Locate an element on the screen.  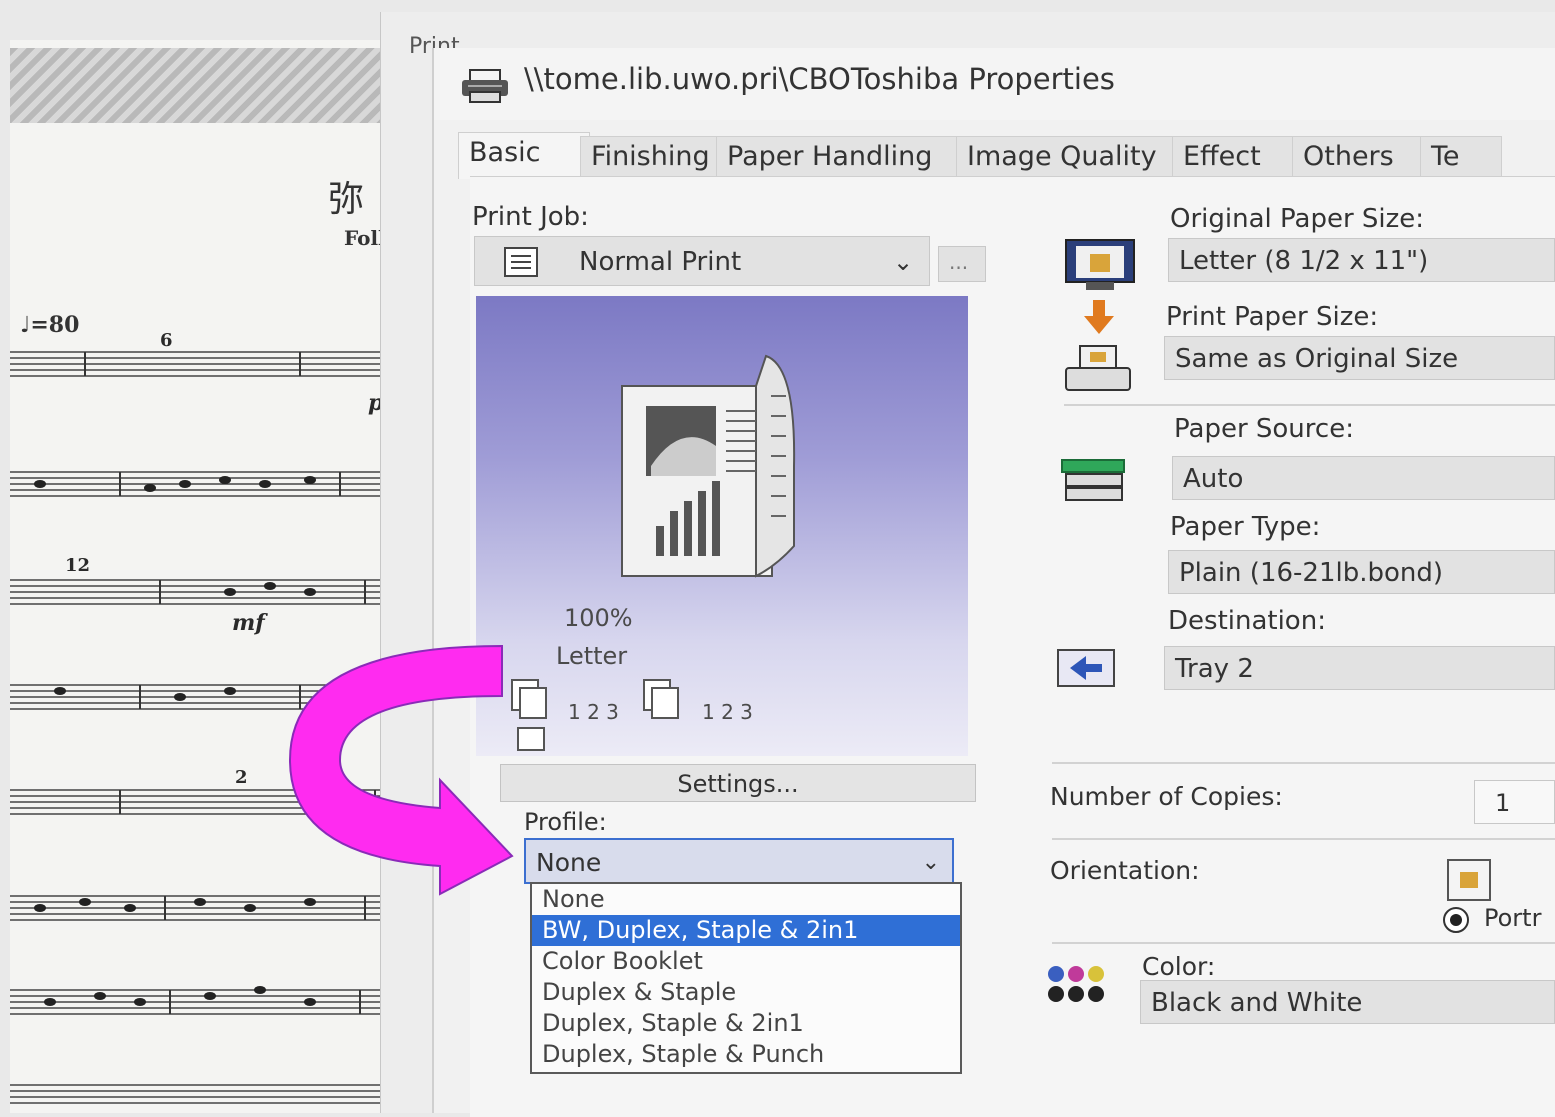
preview-paper: Letter is located at coordinates (592, 656).